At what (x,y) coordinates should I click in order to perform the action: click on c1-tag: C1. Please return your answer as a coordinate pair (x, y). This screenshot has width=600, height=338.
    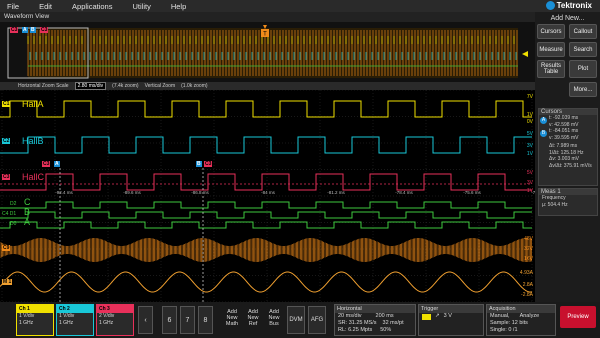
    Looking at the image, I should click on (6, 104).